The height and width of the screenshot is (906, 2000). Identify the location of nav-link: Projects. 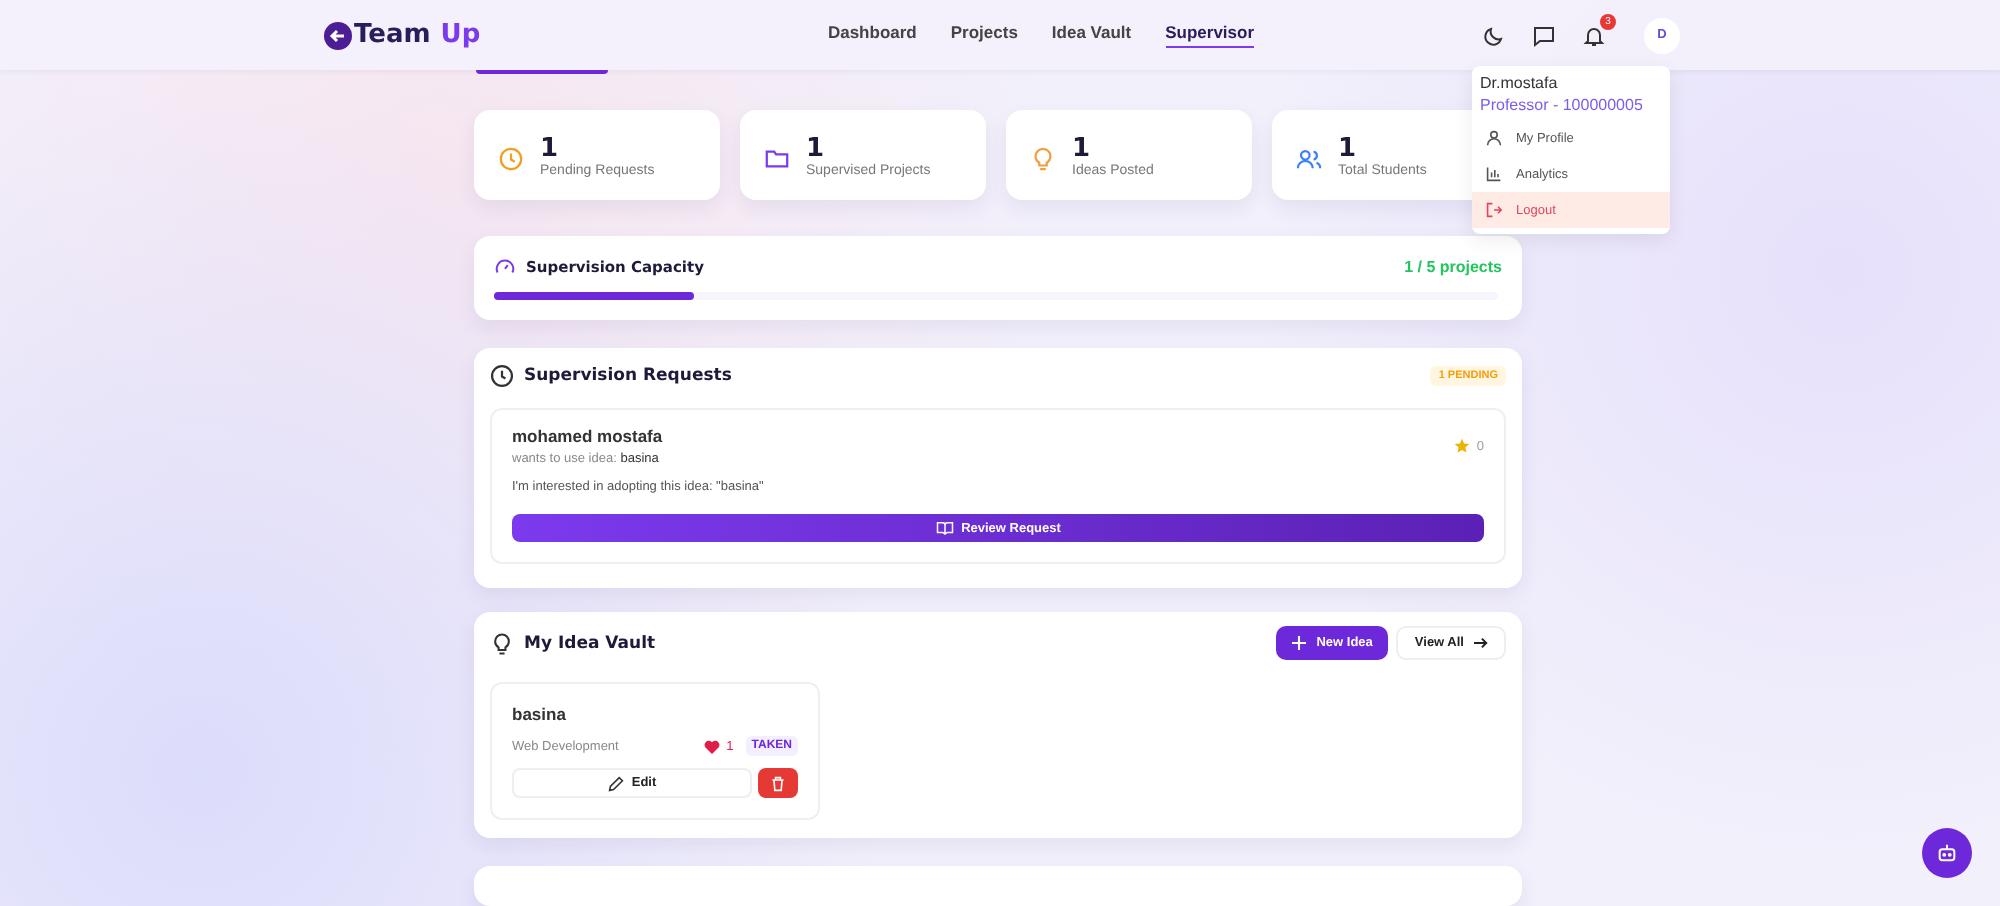
(984, 35).